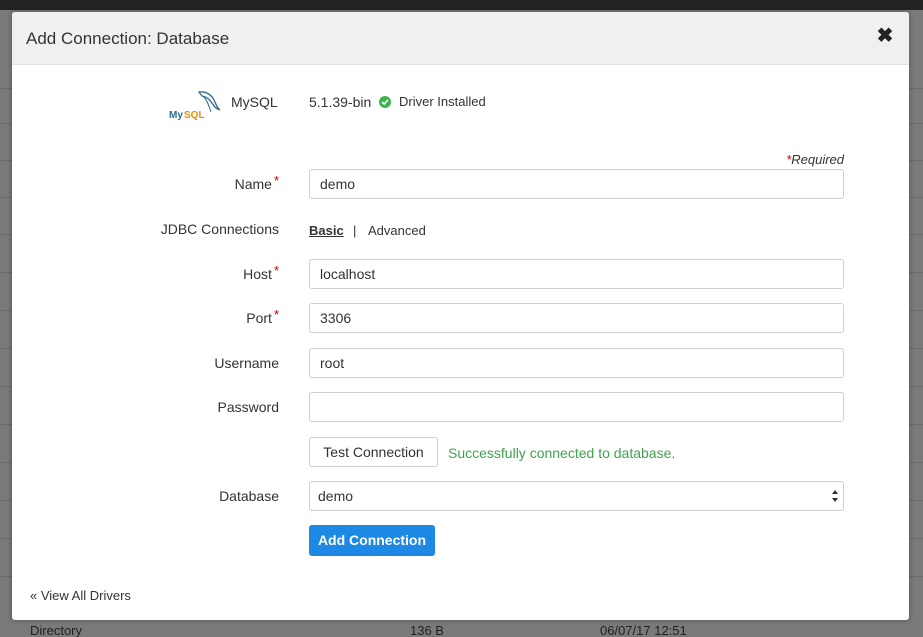 The image size is (923, 637). I want to click on host-label-text: Host, so click(257, 274).